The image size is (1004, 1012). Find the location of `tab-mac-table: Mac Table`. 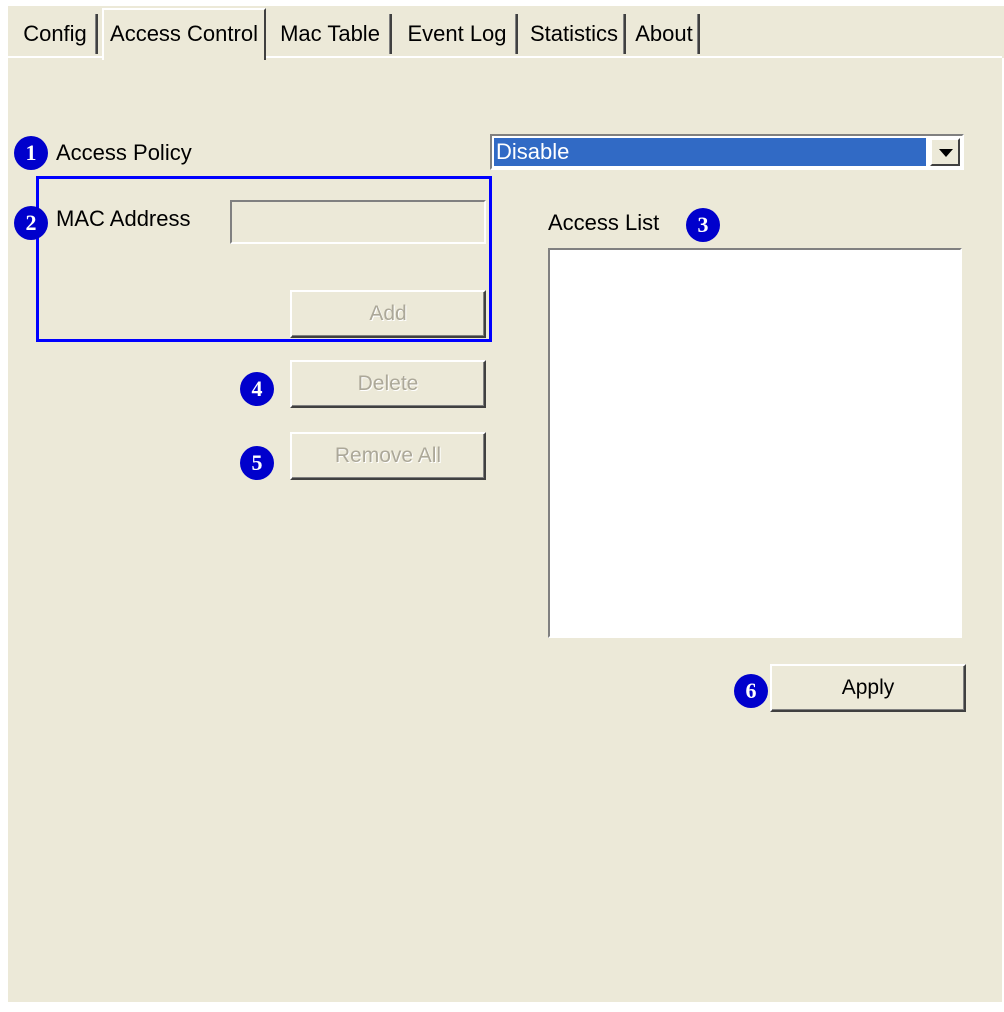

tab-mac-table: Mac Table is located at coordinates (331, 34).